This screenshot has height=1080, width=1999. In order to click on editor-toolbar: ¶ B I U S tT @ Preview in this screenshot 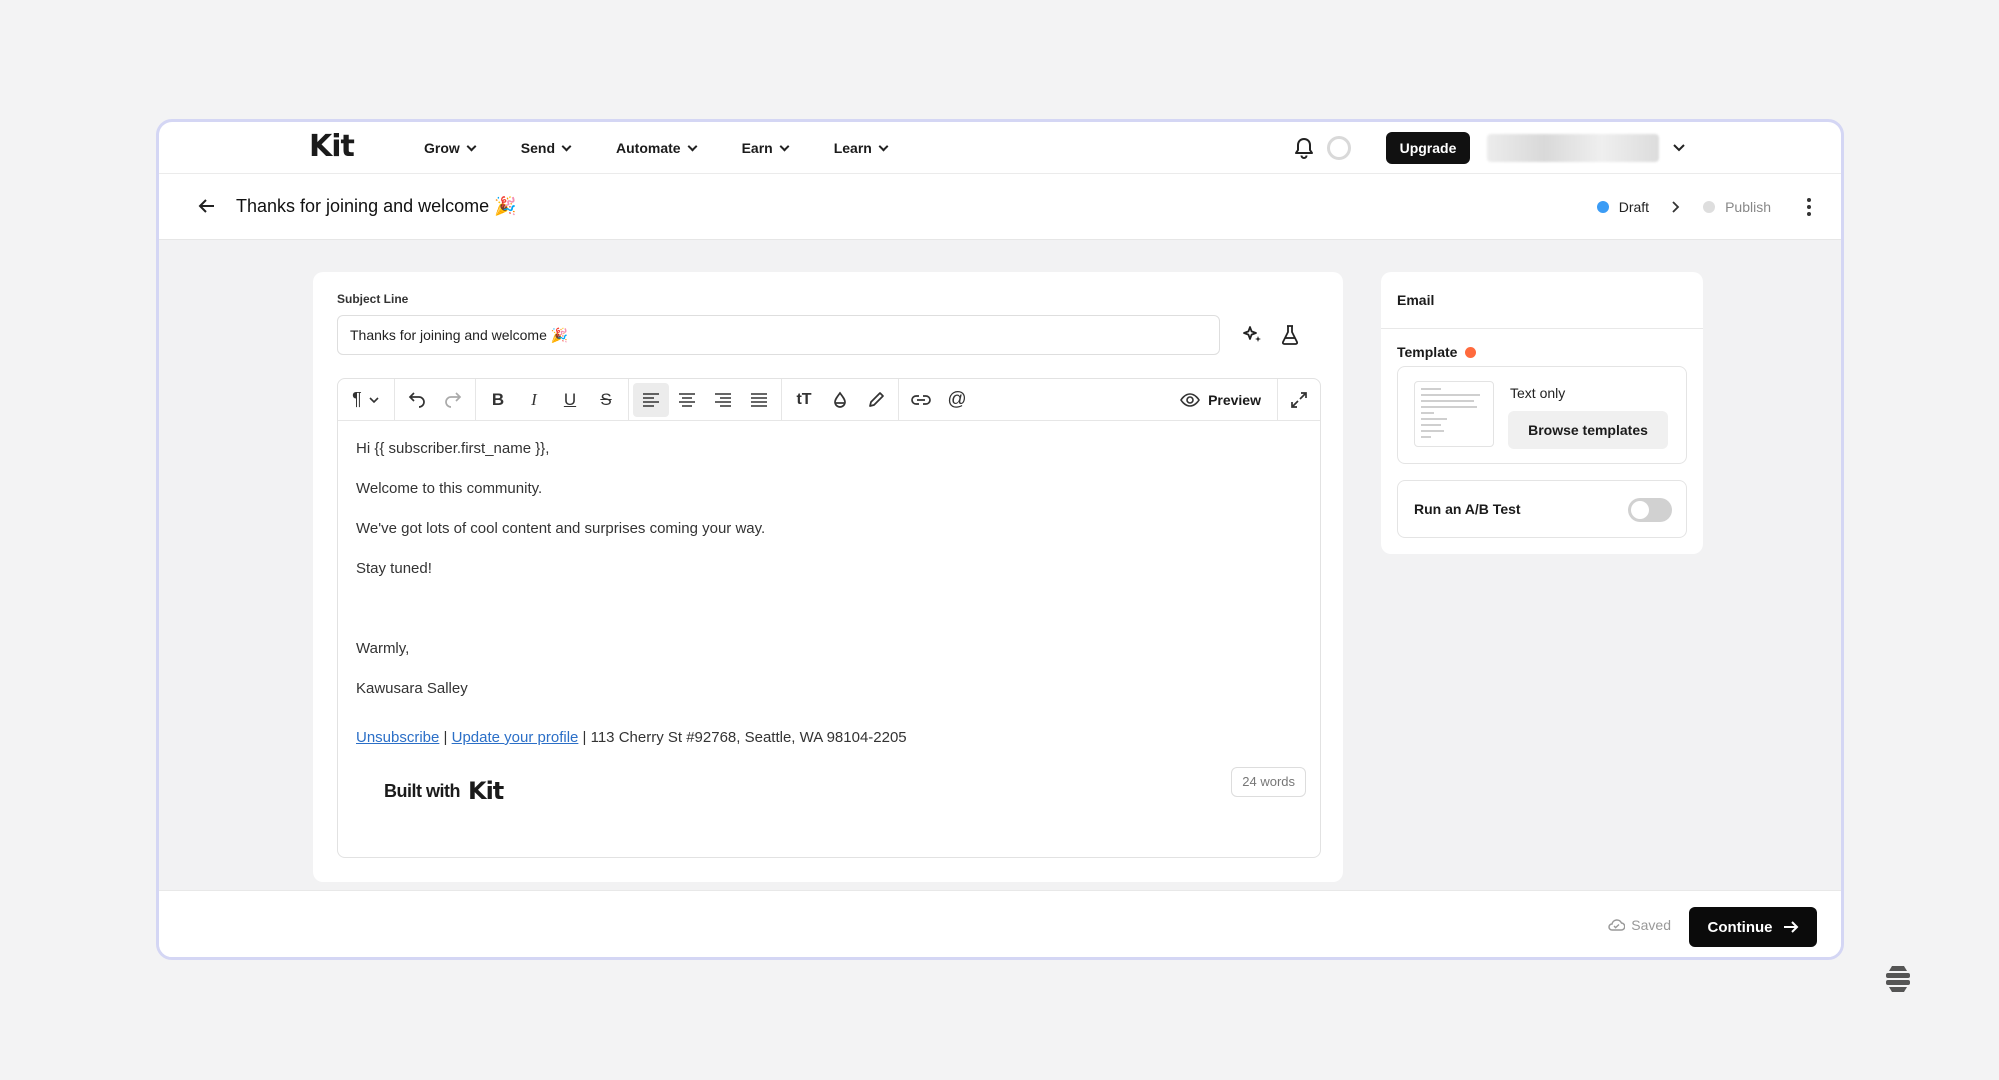, I will do `click(829, 399)`.